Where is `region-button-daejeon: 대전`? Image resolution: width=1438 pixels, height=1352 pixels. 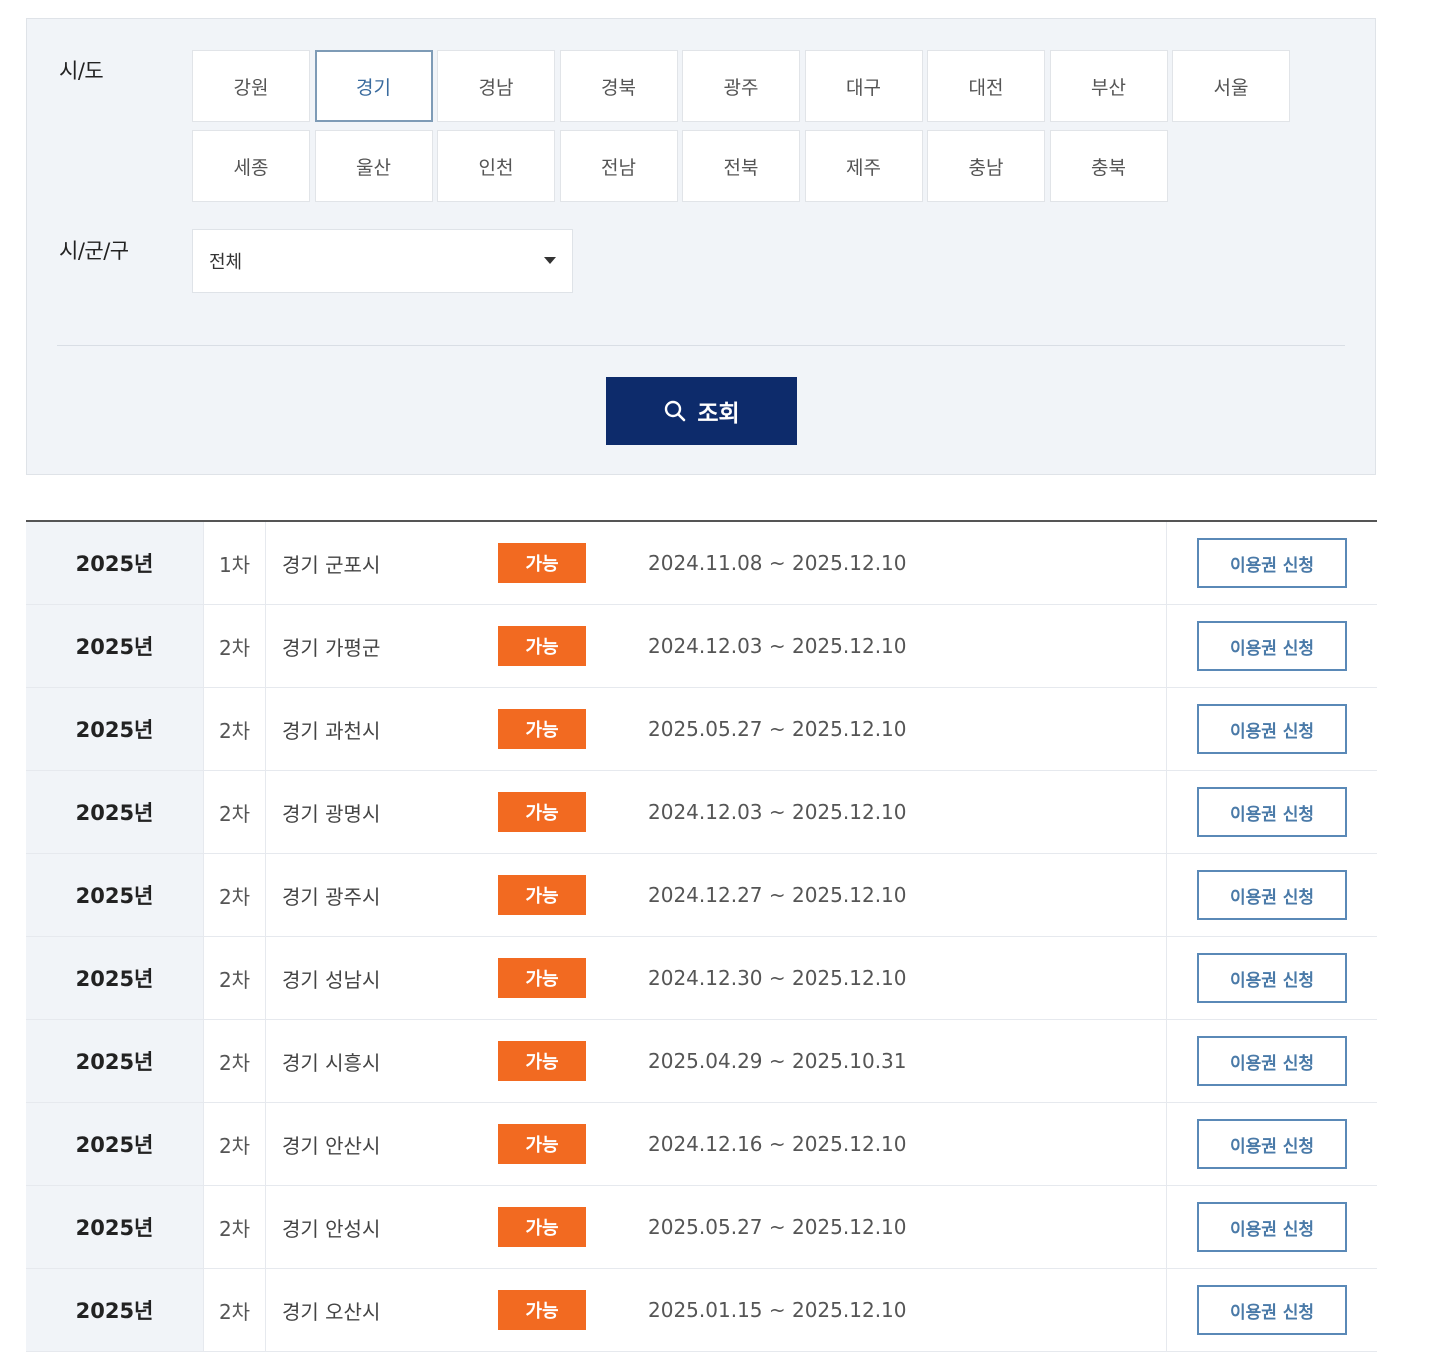
region-button-daejeon: 대전 is located at coordinates (986, 86).